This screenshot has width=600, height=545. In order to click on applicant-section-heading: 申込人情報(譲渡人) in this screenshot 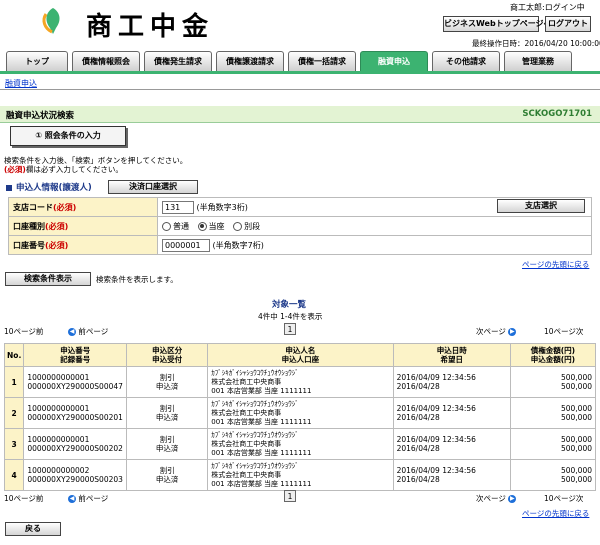, I will do `click(49, 187)`.